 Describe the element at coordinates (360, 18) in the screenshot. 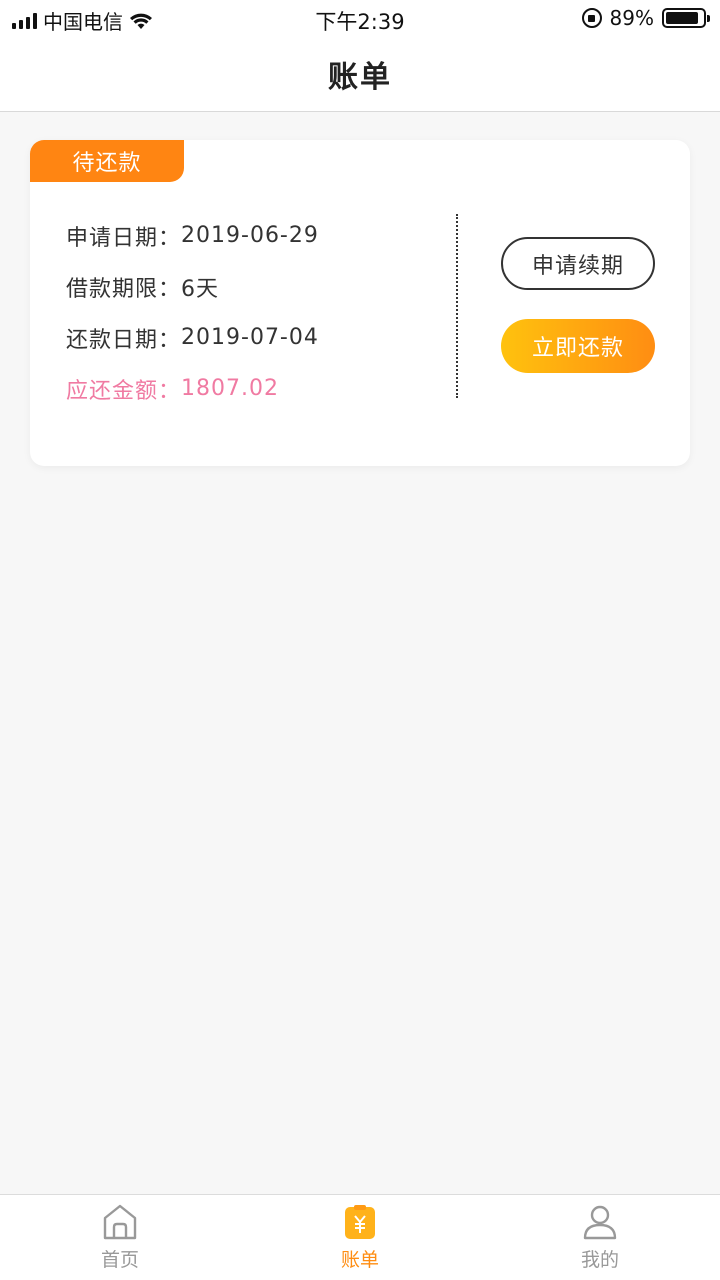

I see `status-bar: 中国电信 下午2:39 89%` at that location.